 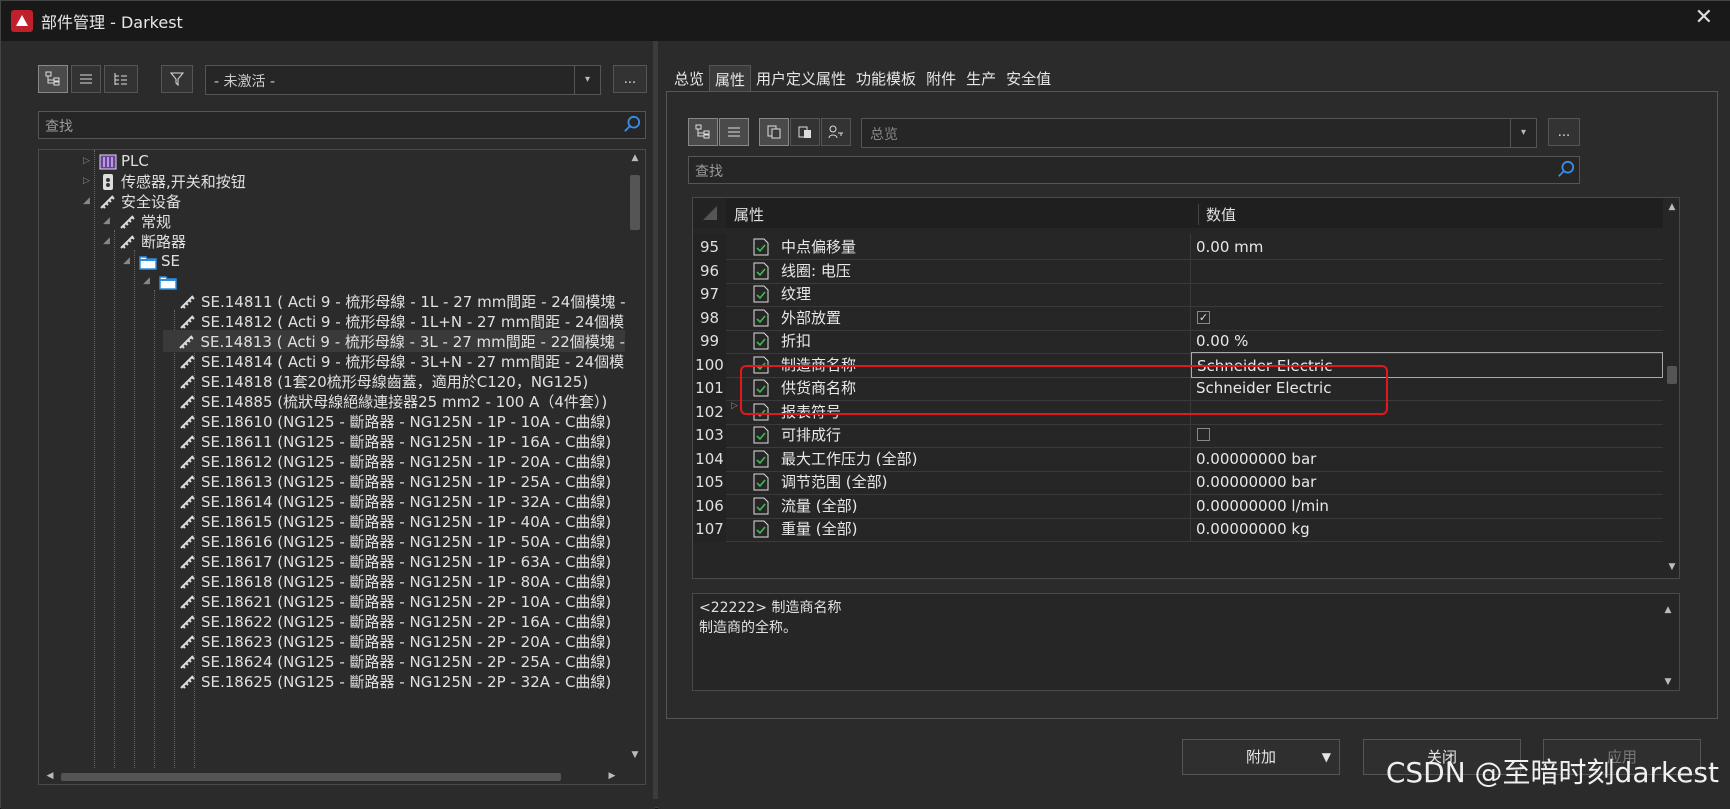 What do you see at coordinates (121, 79) in the screenshot?
I see `hierarchy-view-button` at bounding box center [121, 79].